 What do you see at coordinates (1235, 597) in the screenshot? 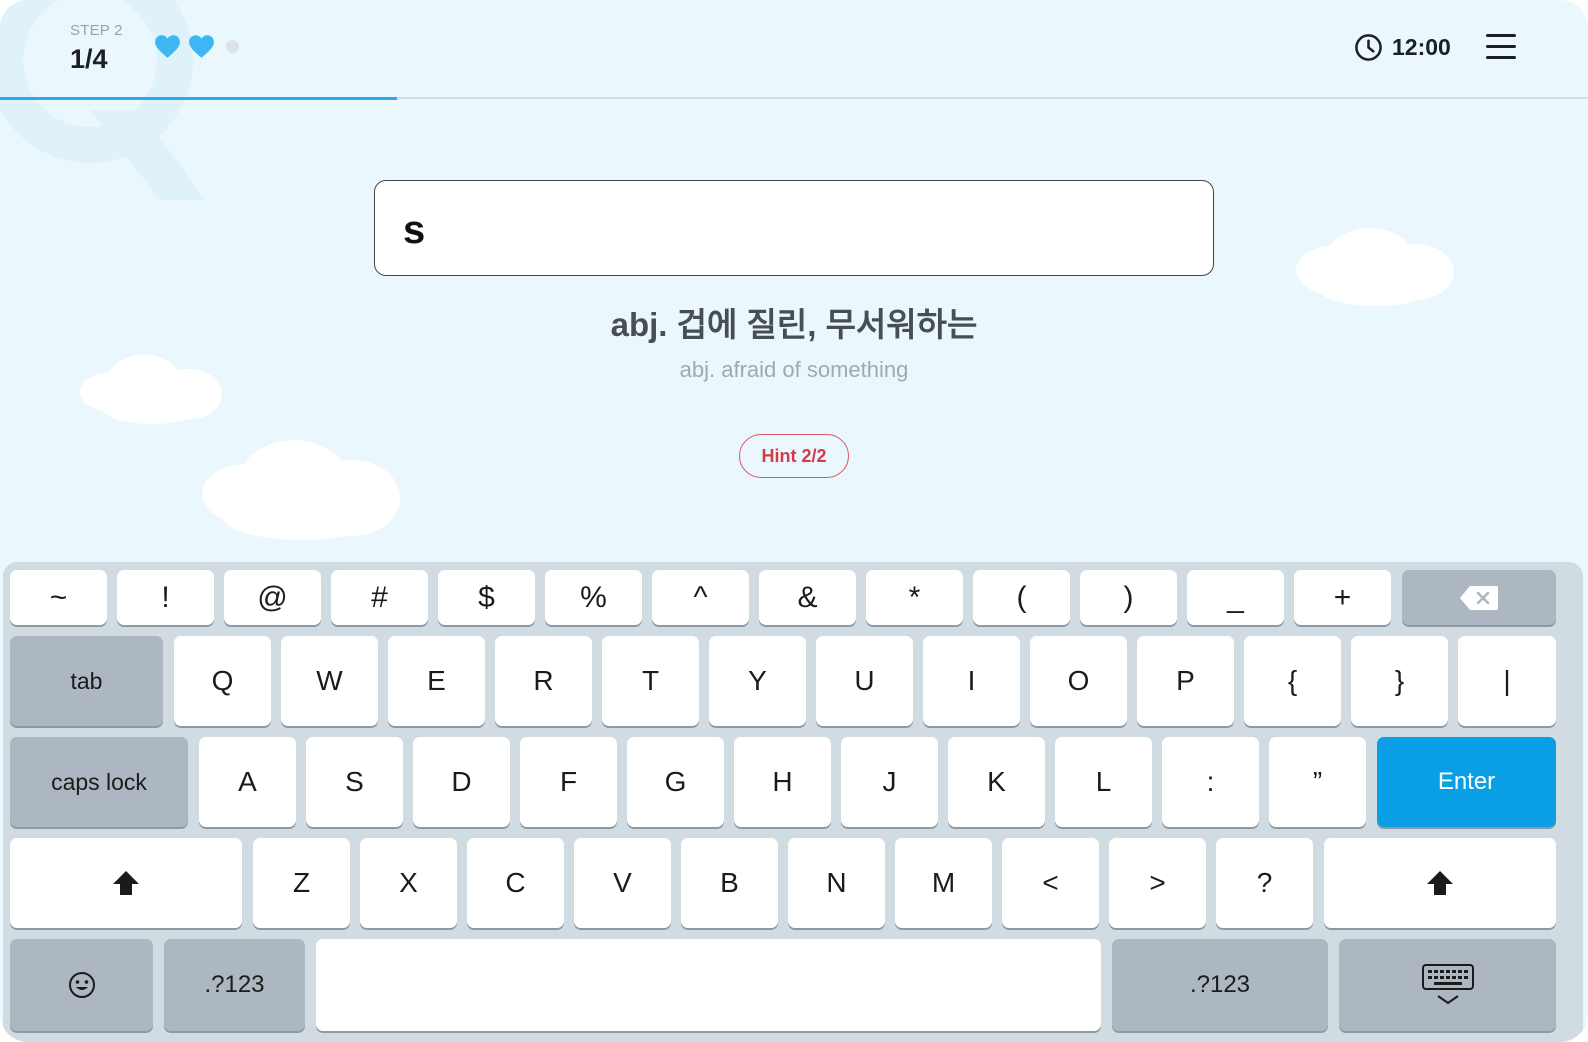
I see `key-underscore: _` at bounding box center [1235, 597].